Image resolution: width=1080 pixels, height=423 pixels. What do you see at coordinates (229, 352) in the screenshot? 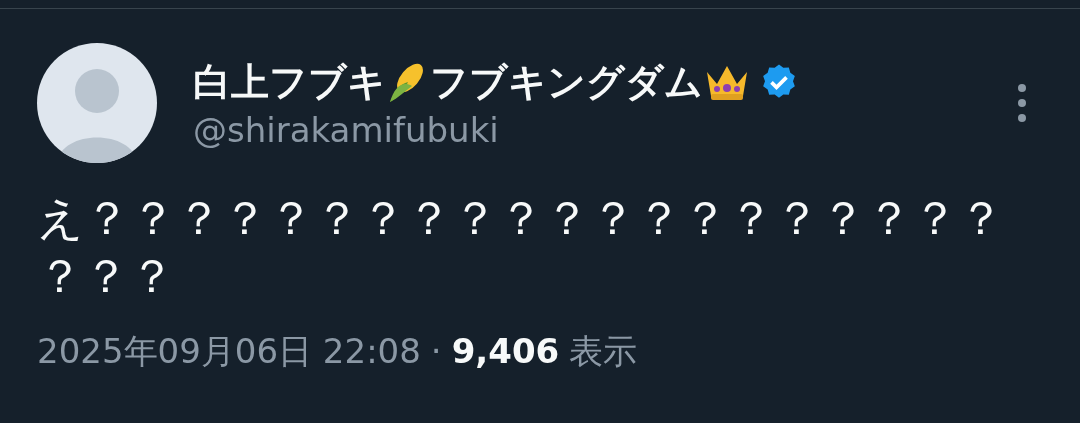
I see `timestamp: 2025年09月06日 22:08` at bounding box center [229, 352].